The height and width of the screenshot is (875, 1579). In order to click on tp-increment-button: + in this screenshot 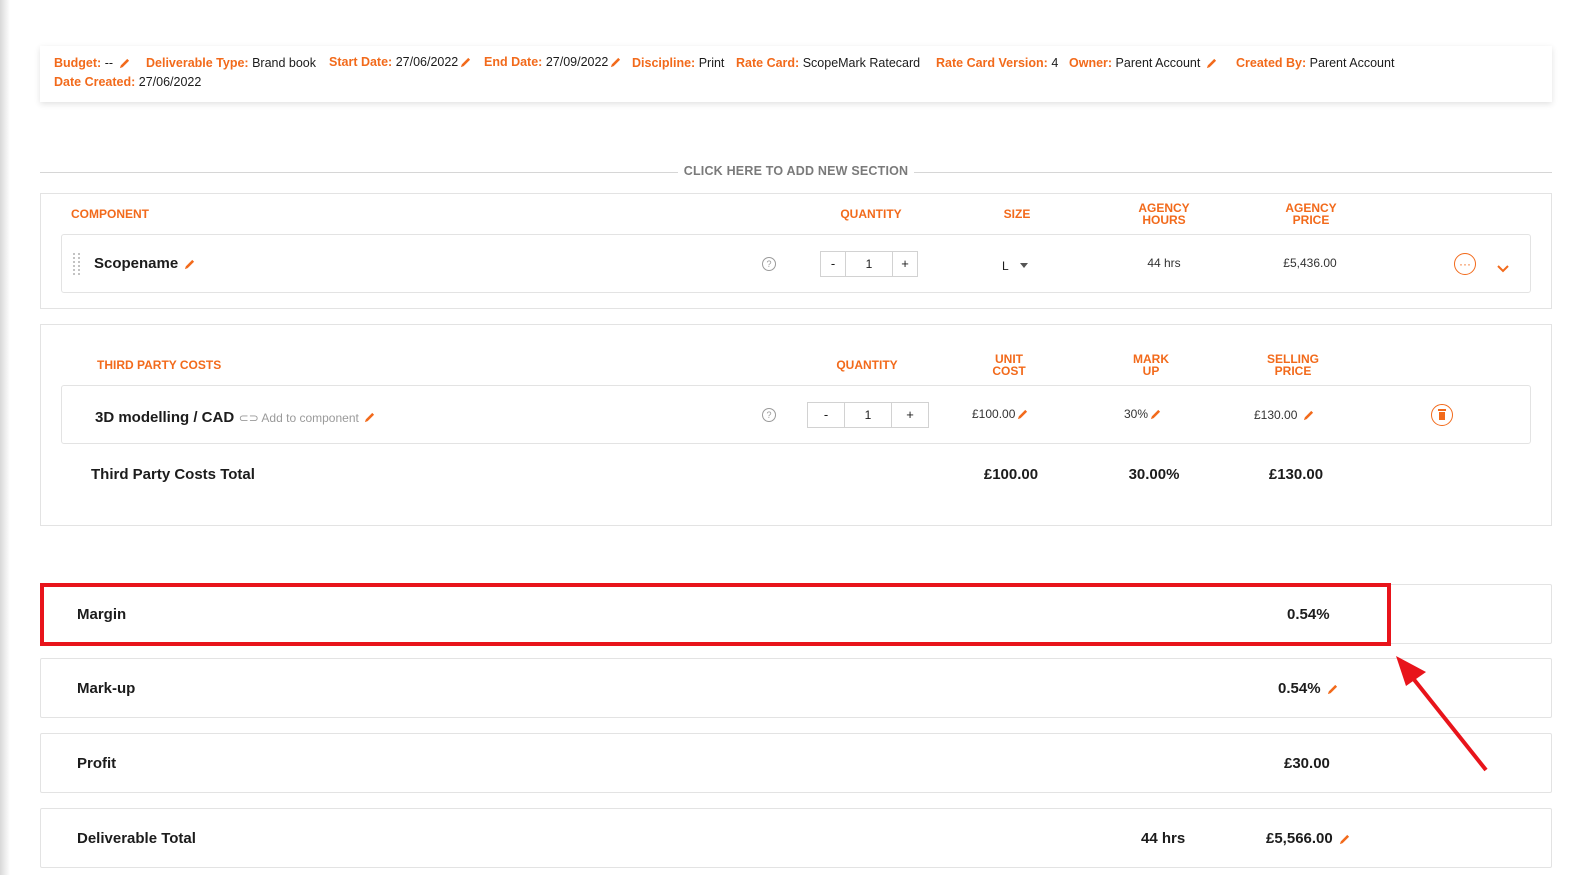, I will do `click(909, 415)`.